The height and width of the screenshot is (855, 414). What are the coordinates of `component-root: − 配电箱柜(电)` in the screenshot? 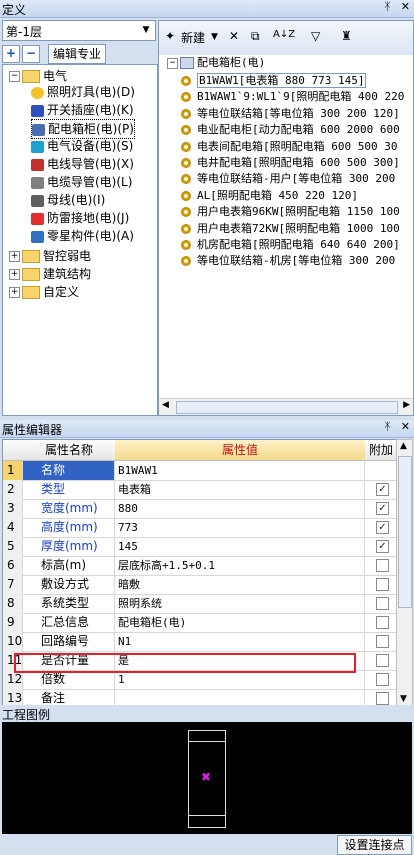 It's located at (216, 63).